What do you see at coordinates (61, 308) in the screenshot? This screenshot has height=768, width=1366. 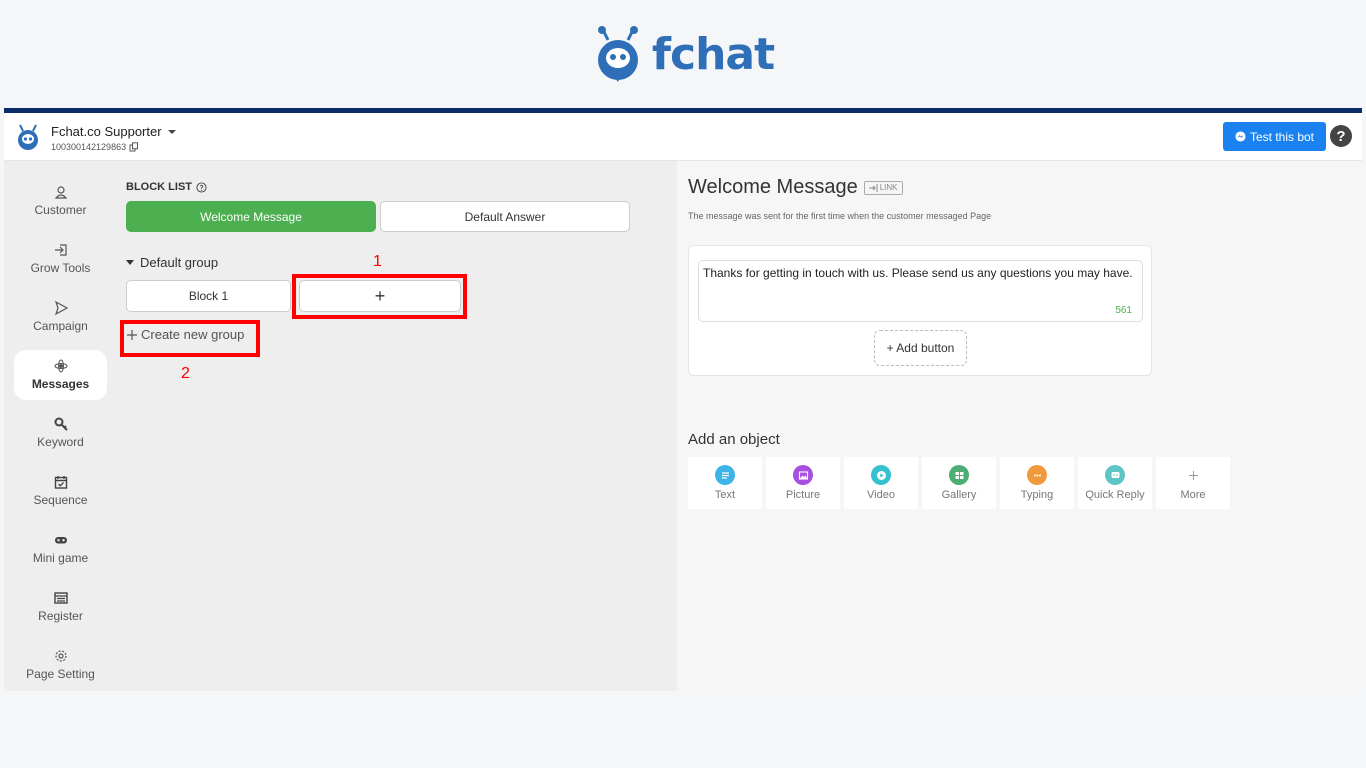 I see `send-icon` at bounding box center [61, 308].